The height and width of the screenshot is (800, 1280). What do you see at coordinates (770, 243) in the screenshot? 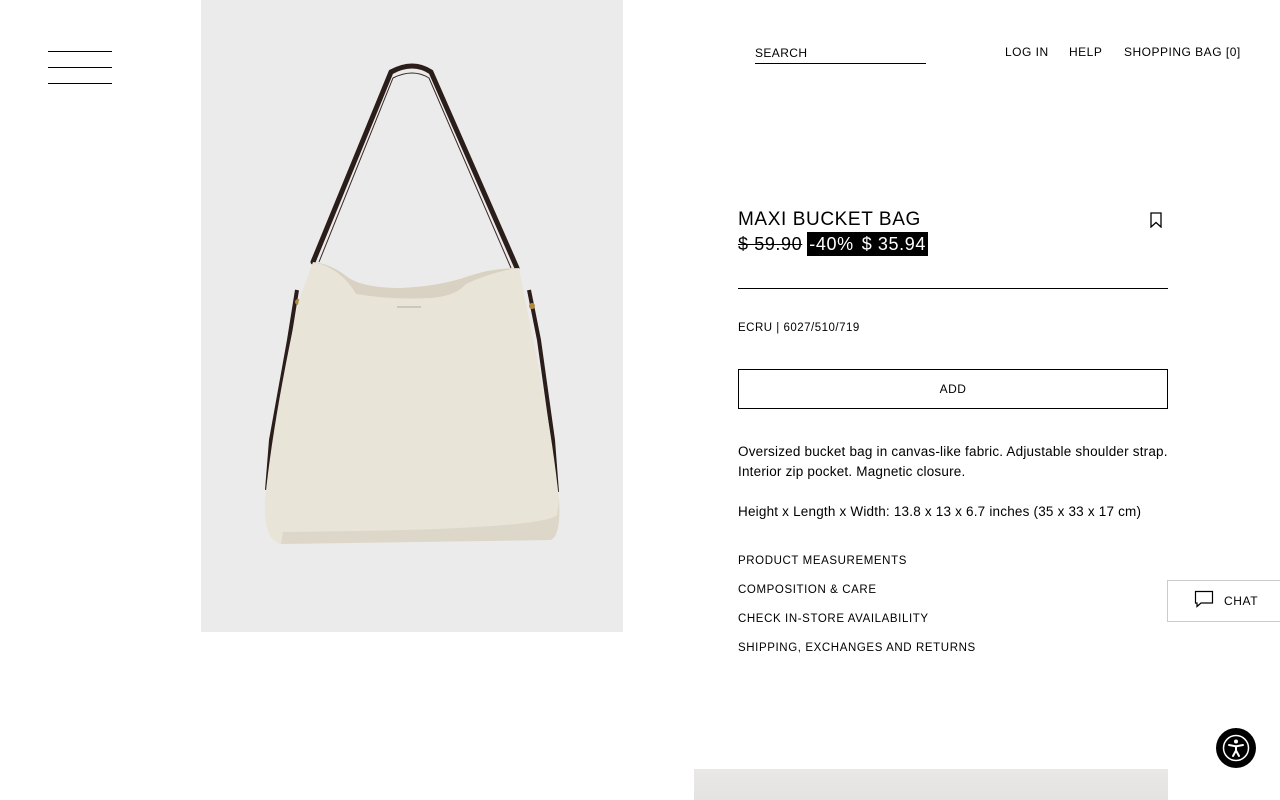
I see `original-price: $ 59.90` at bounding box center [770, 243].